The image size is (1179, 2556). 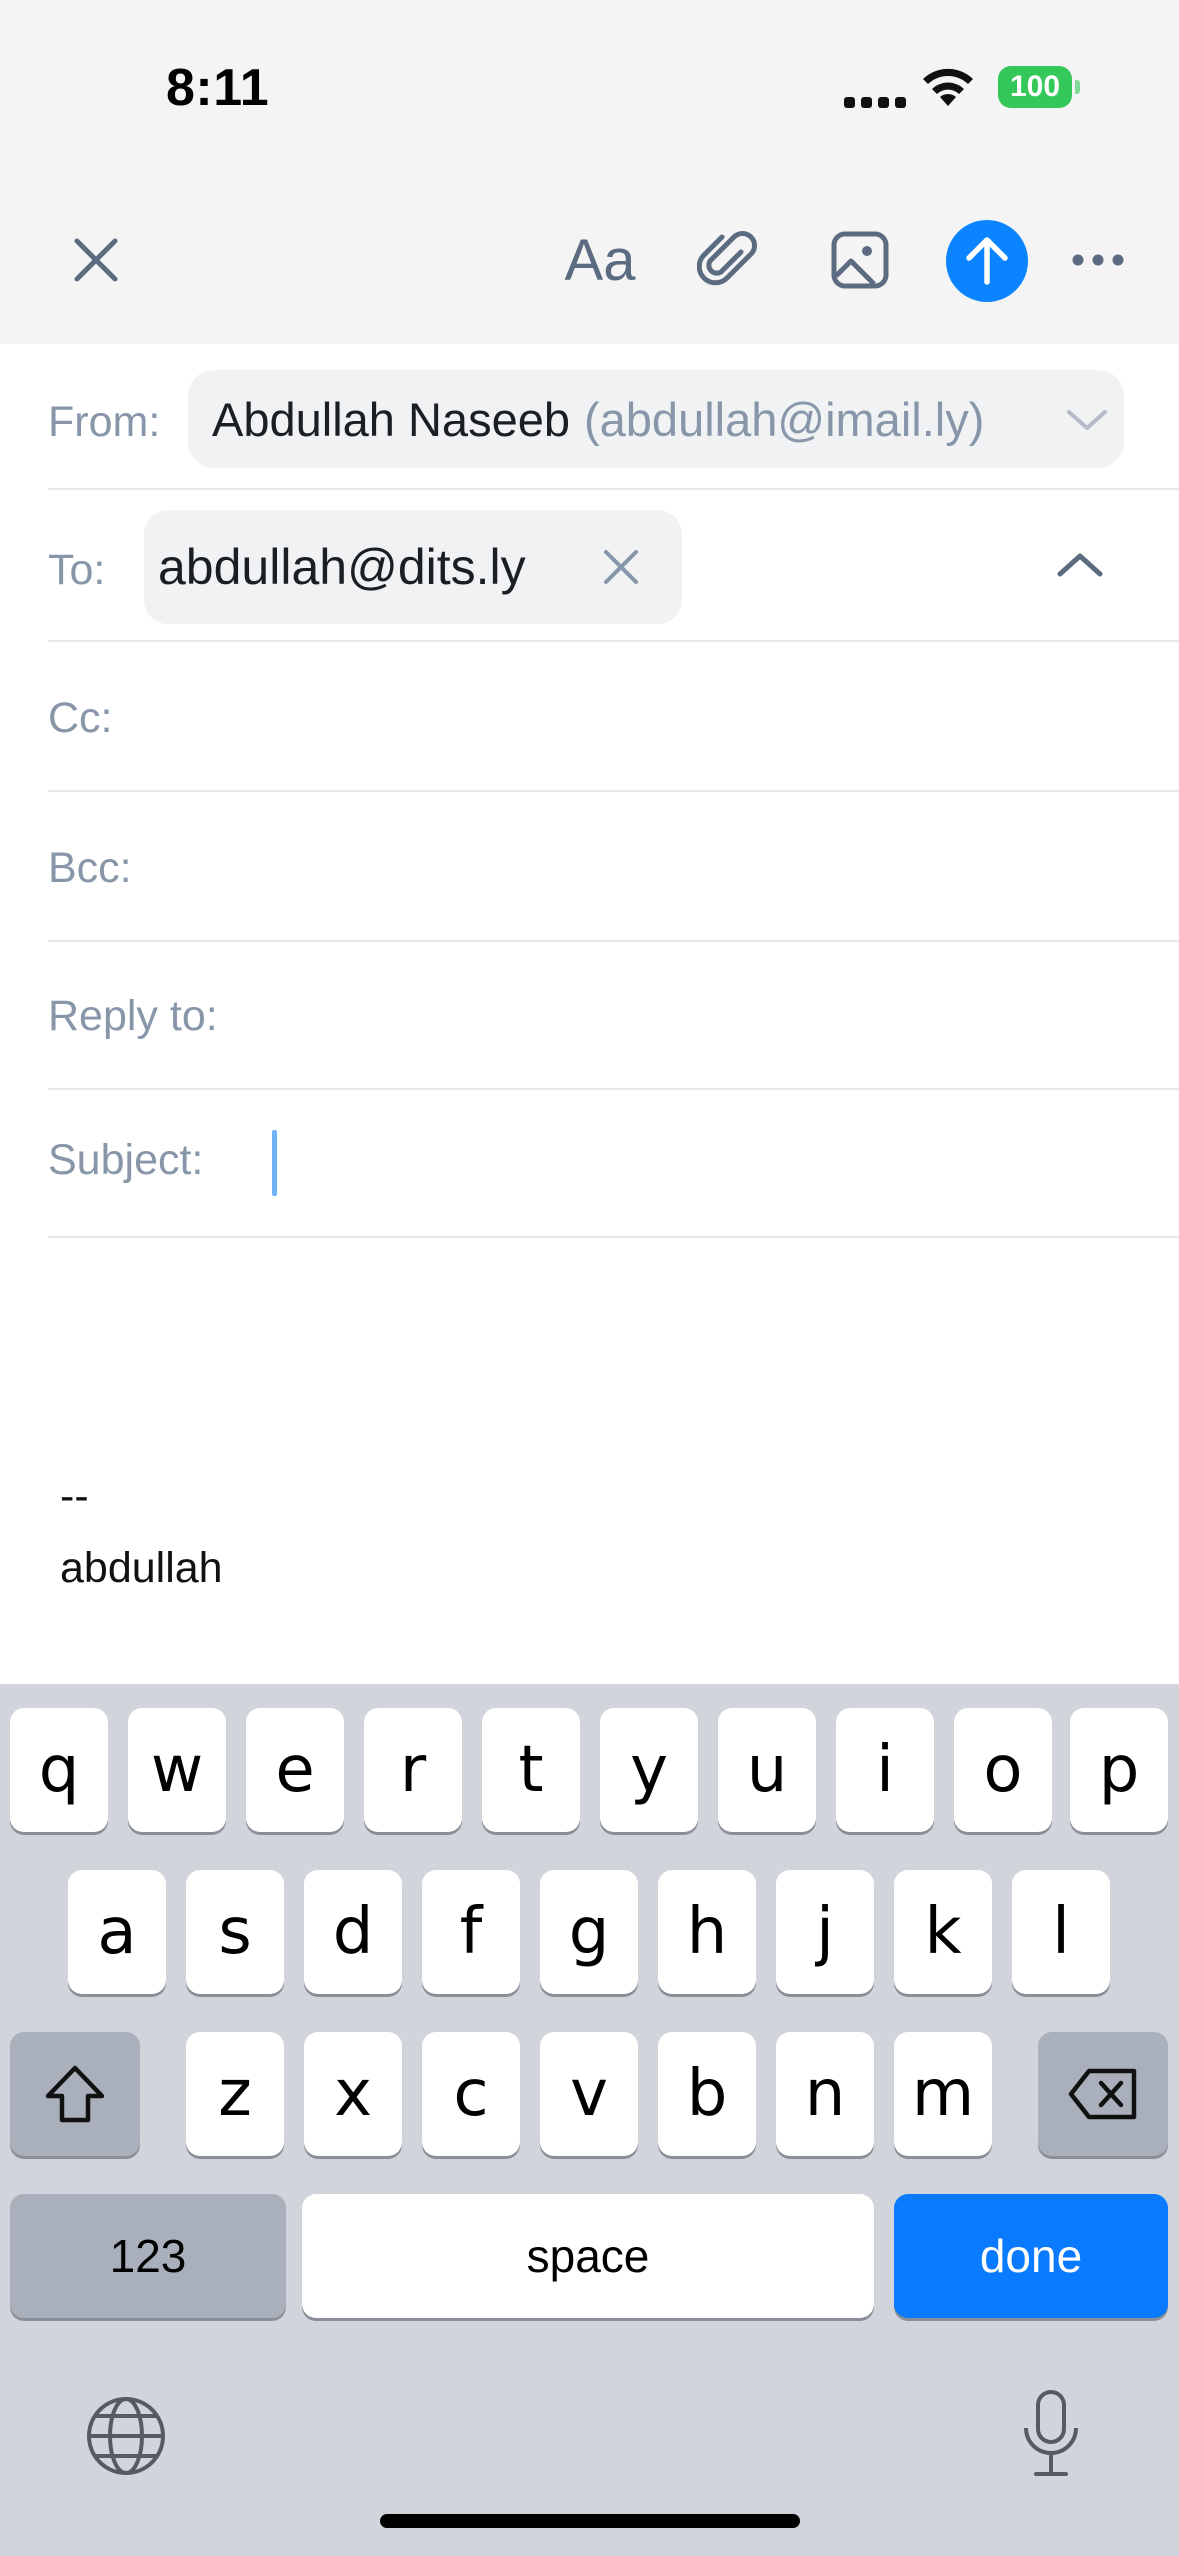 What do you see at coordinates (885, 1770) in the screenshot?
I see `key-i: i` at bounding box center [885, 1770].